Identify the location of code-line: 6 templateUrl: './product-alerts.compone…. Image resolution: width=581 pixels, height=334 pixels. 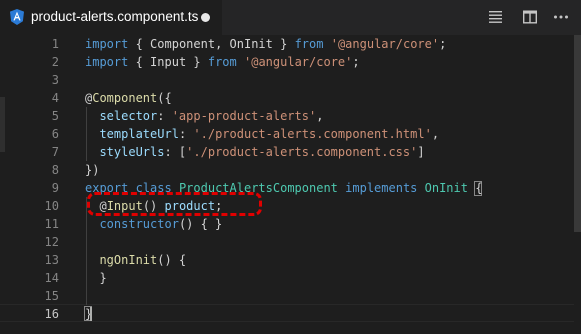
(290, 134).